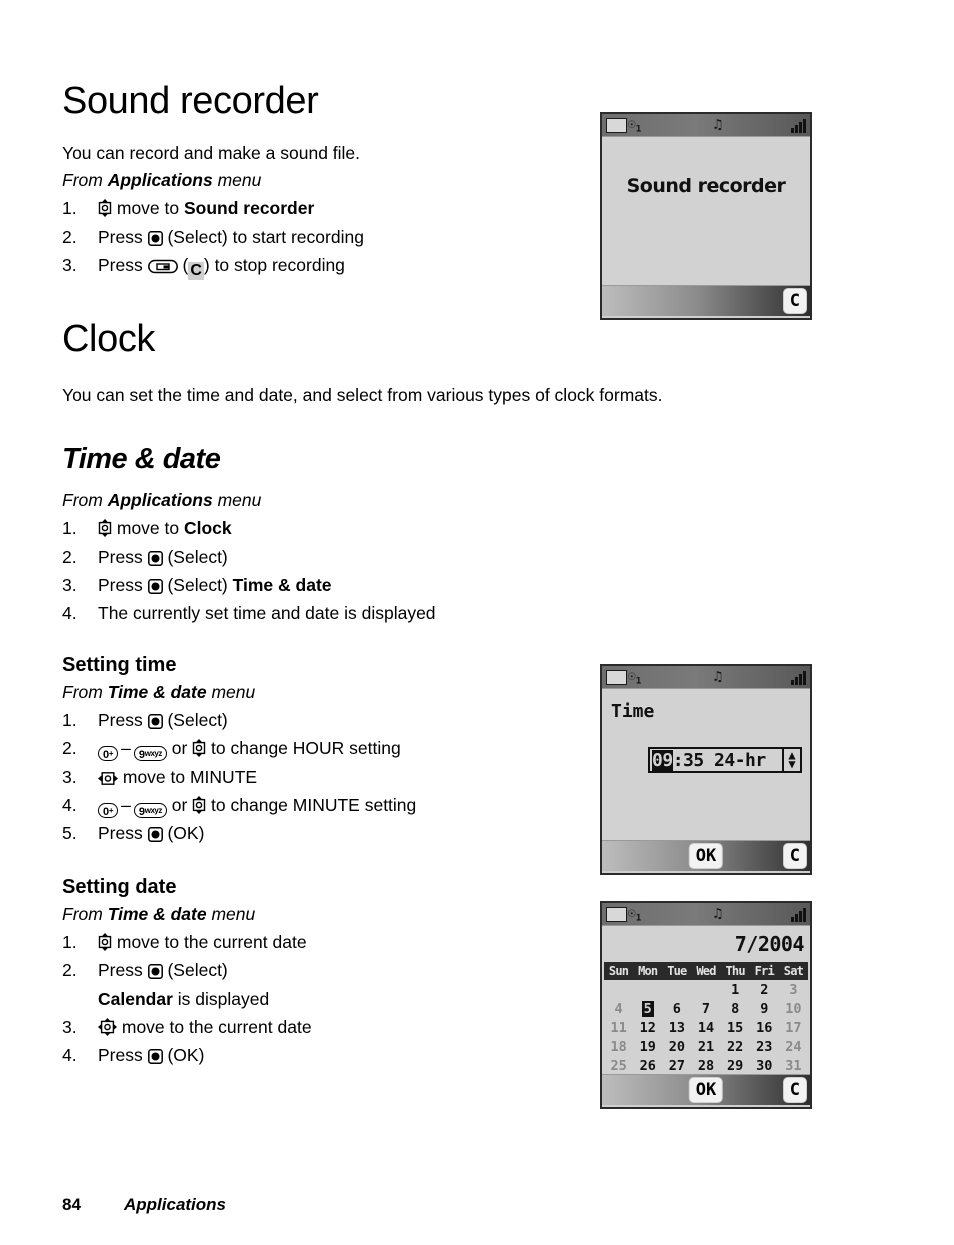 Image resolution: width=954 pixels, height=1245 pixels. What do you see at coordinates (735, 1008) in the screenshot?
I see `calendar-day-cell: 8` at bounding box center [735, 1008].